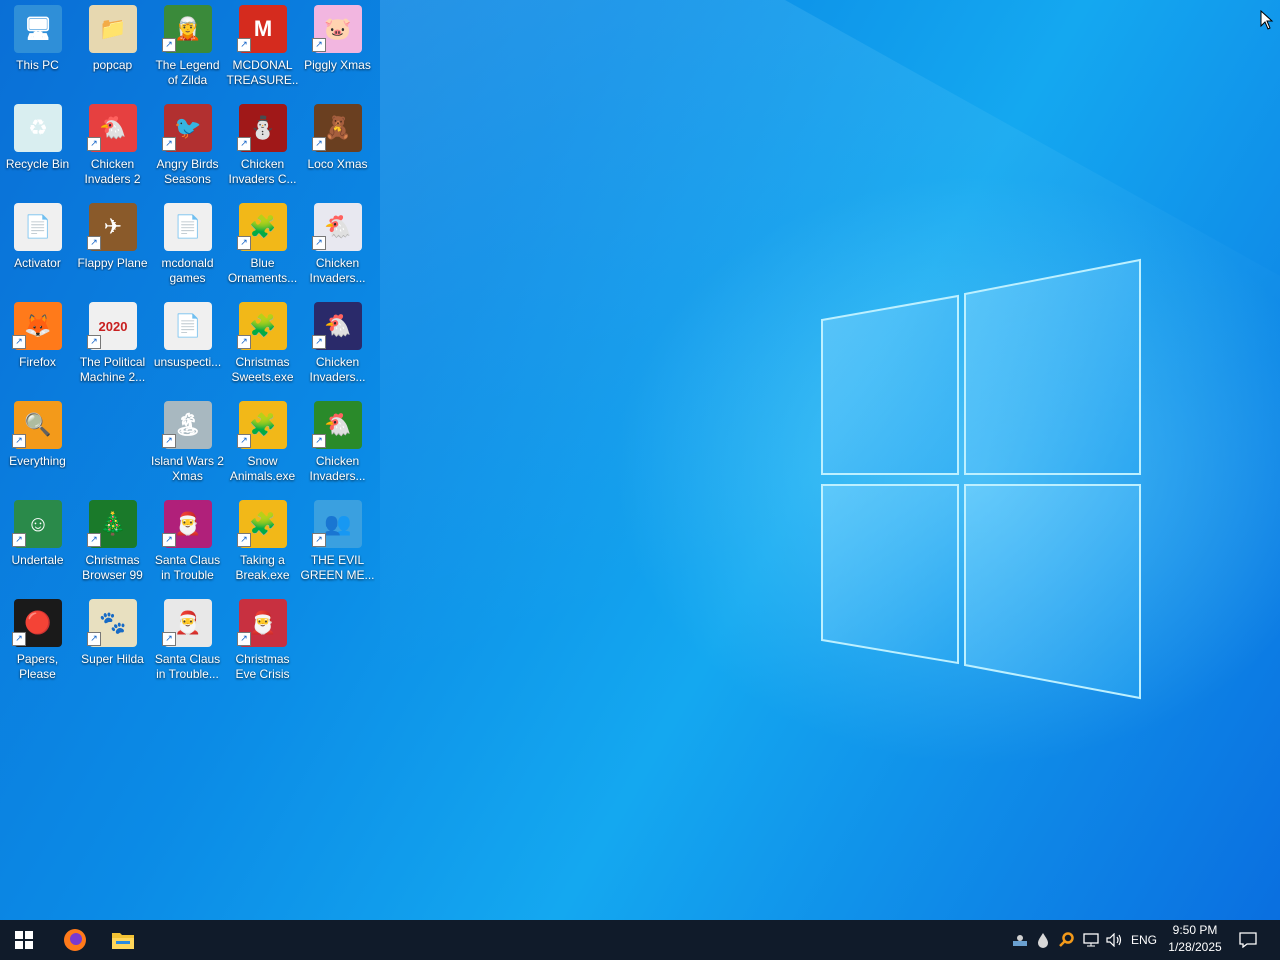 This screenshot has height=960, width=1280. I want to click on desktop-icon: 🎄 ↗ Christmas Browser 99, so click(112, 543).